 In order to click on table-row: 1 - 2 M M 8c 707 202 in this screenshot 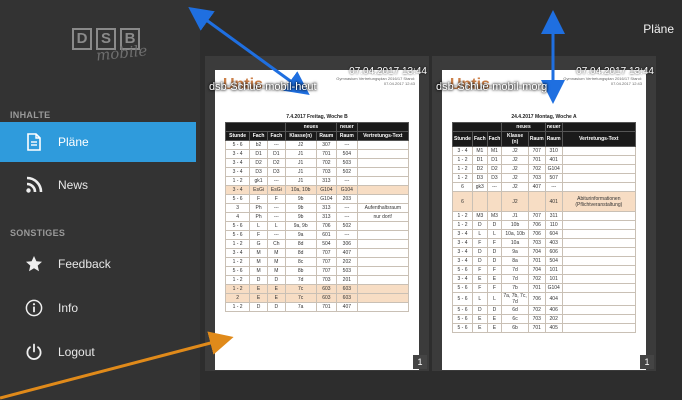, I will do `click(317, 262)`.